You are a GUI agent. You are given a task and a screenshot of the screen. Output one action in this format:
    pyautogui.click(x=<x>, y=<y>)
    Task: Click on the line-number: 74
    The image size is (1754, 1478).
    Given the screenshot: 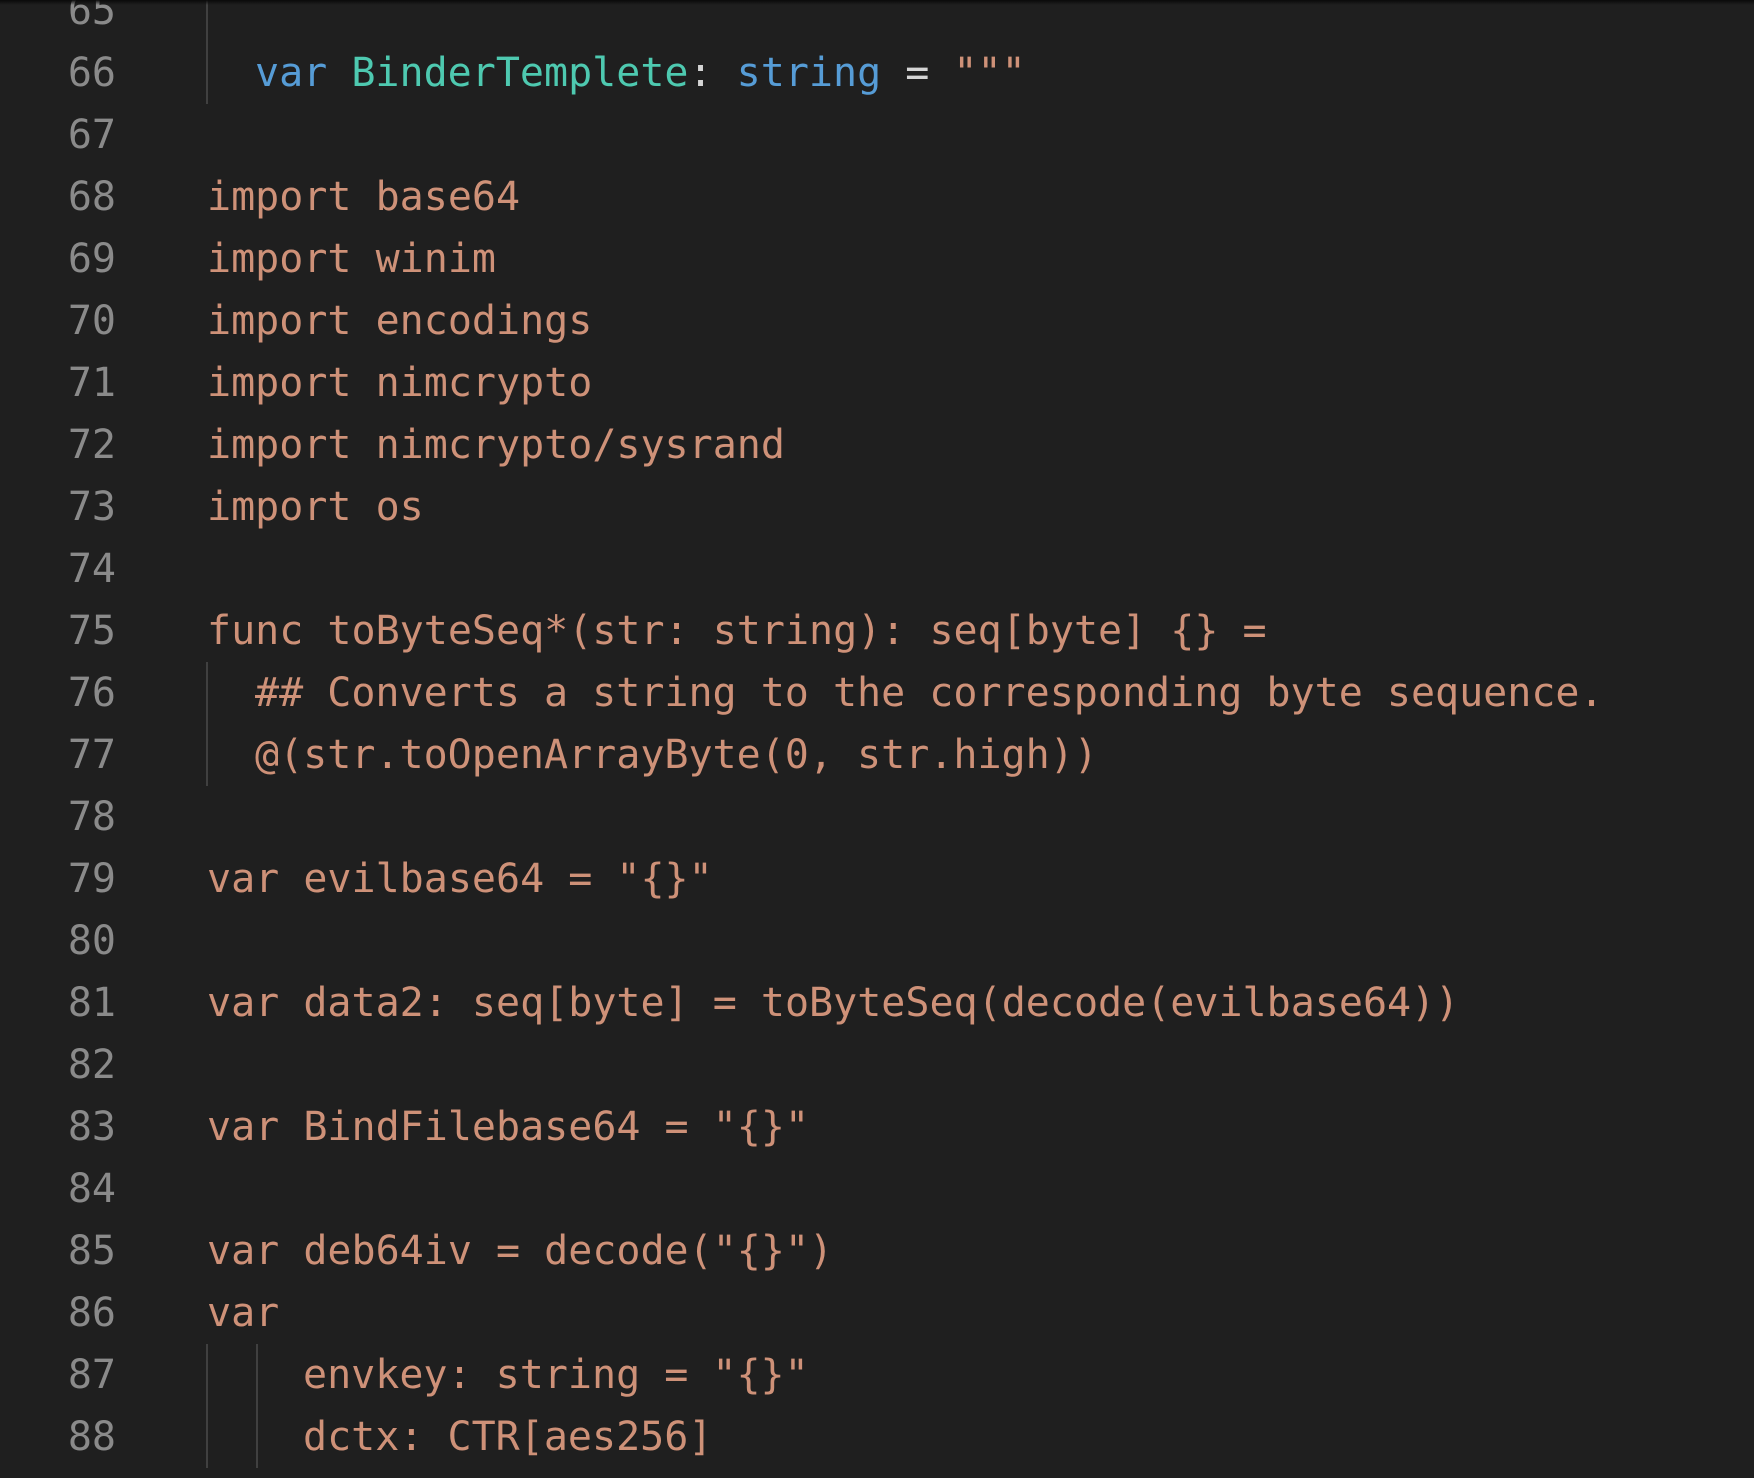 What is the action you would take?
    pyautogui.click(x=91, y=569)
    